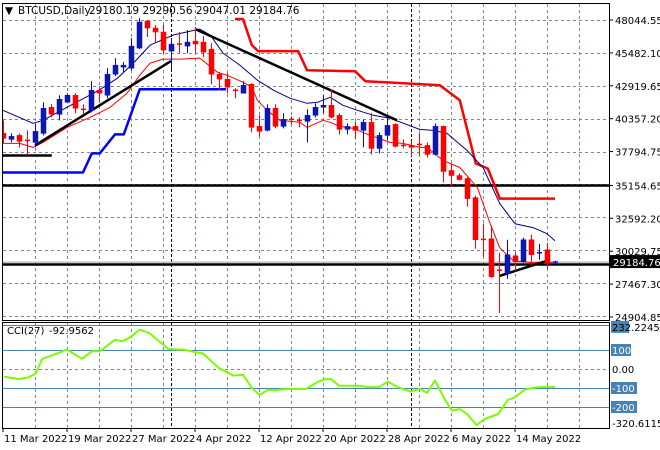 Image resolution: width=660 pixels, height=450 pixels. Describe the element at coordinates (636, 424) in the screenshot. I see `cci-tick-label: -320.6115` at that location.